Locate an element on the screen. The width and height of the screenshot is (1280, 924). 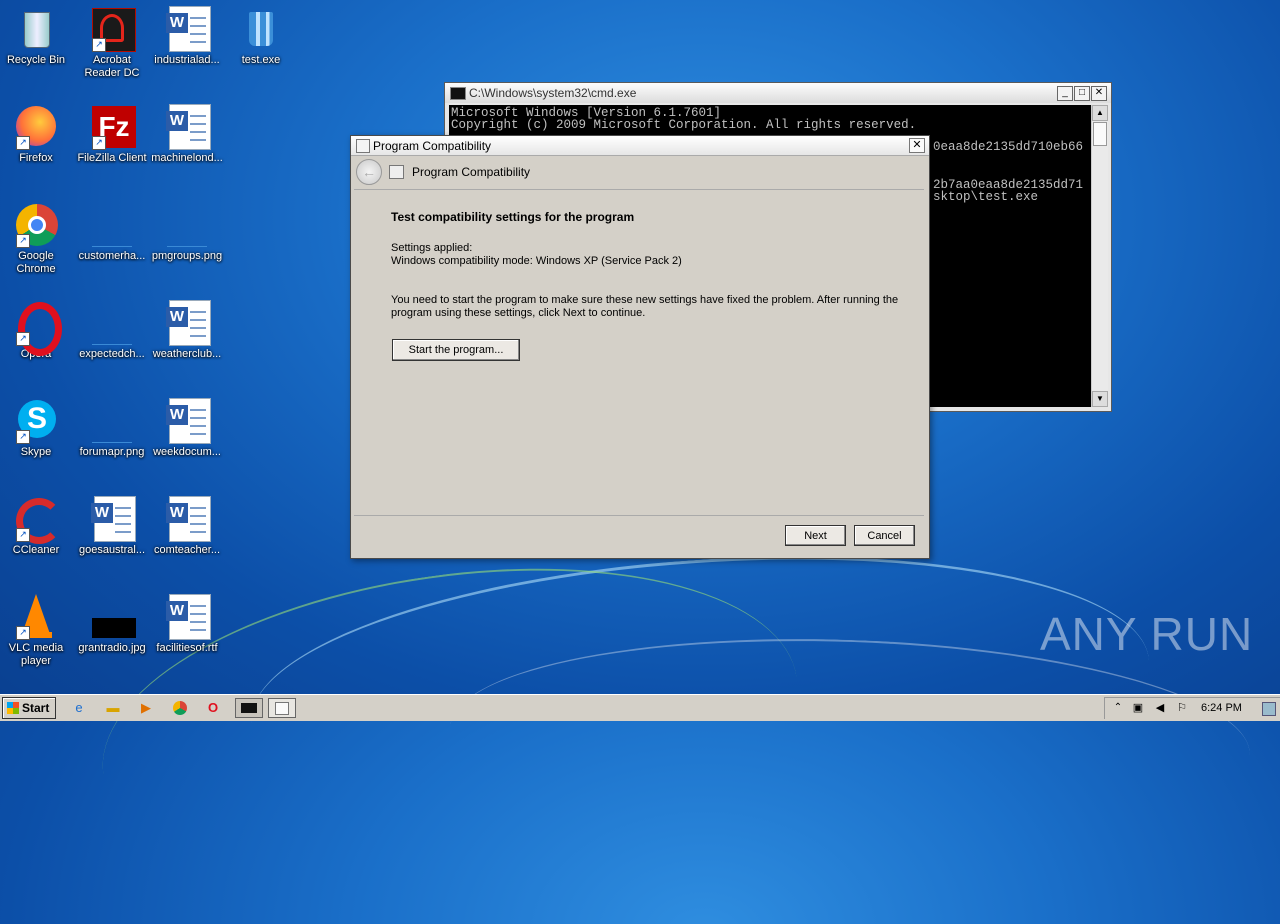
desktop-icon-recycle-bin: Recycle Bin is located at coordinates (37, 36).